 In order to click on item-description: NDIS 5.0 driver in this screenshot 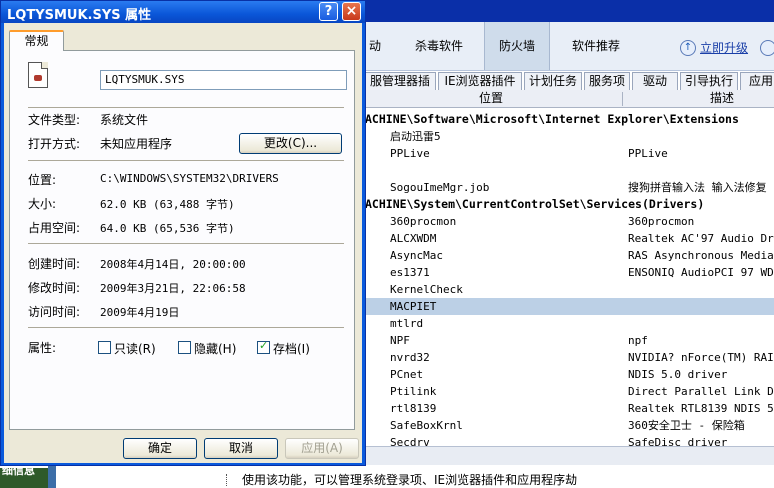, I will do `click(678, 374)`.